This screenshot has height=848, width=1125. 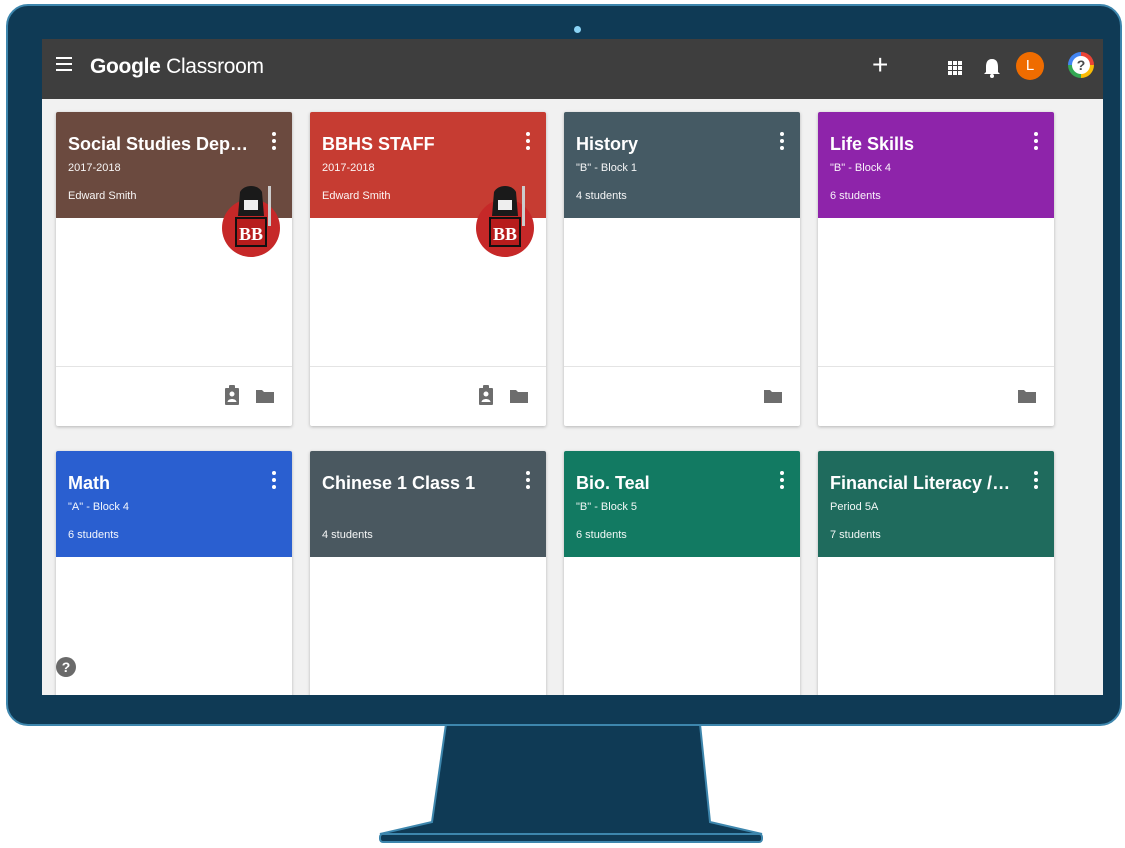 I want to click on brand-google: Google, so click(x=125, y=66).